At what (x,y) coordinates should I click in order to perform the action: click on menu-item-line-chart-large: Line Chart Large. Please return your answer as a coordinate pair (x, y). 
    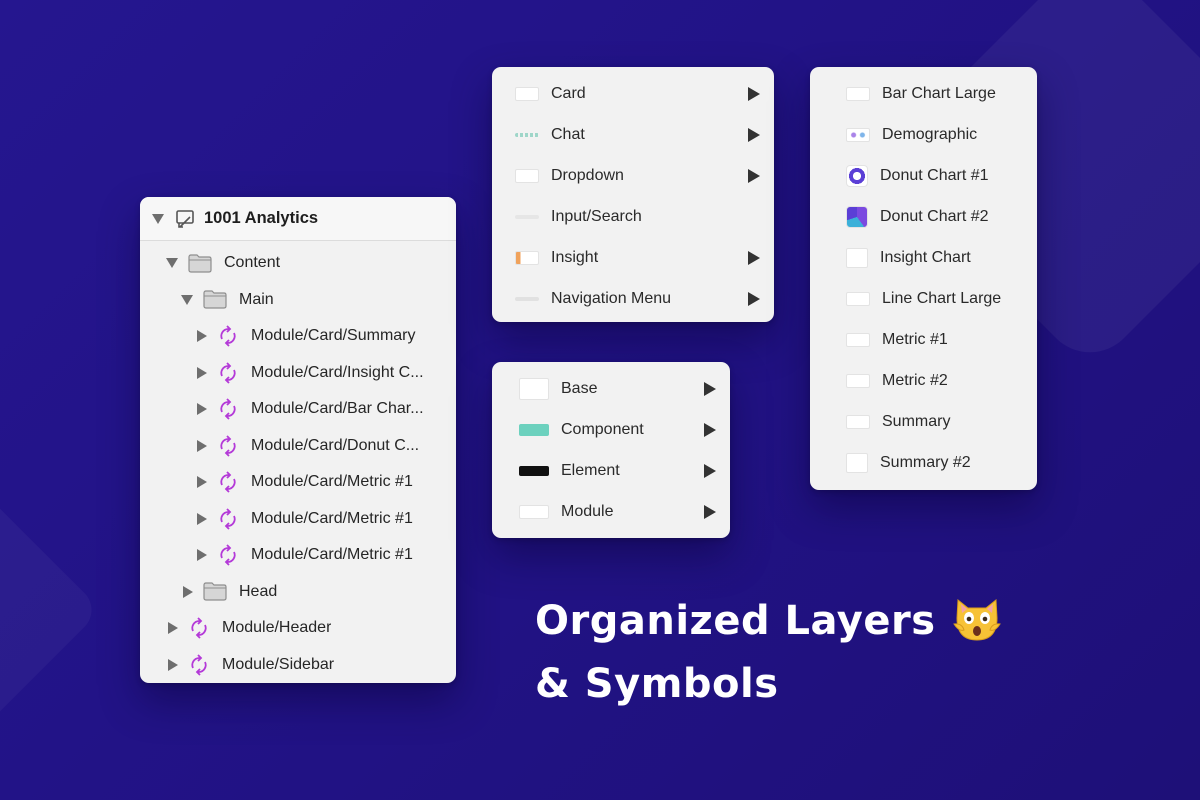
    Looking at the image, I should click on (923, 298).